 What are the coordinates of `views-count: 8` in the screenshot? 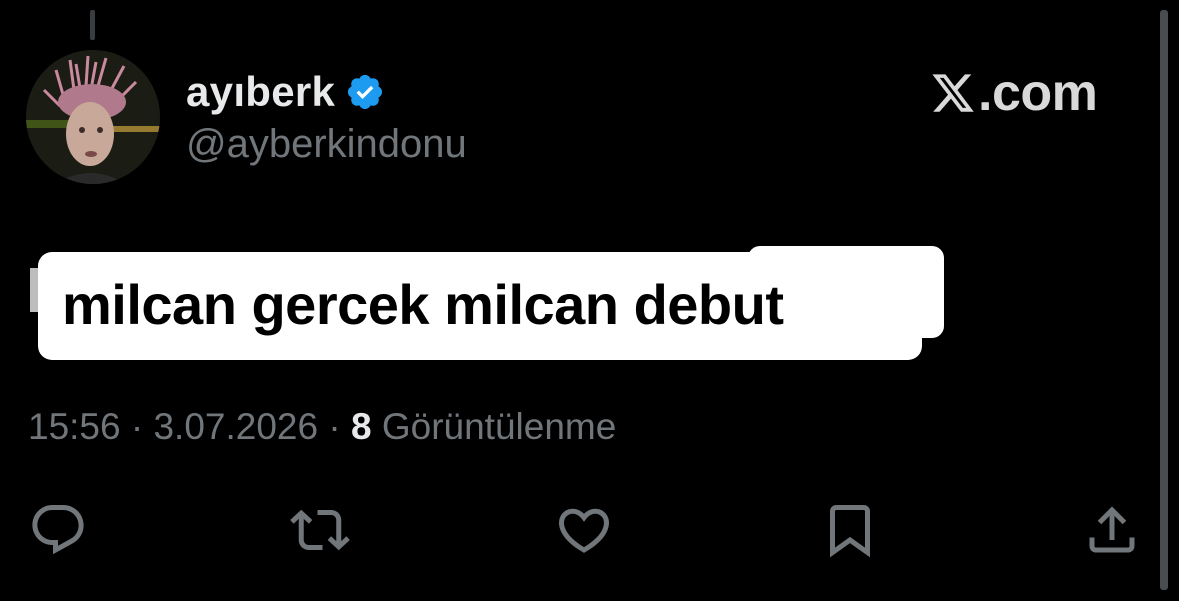 It's located at (361, 426).